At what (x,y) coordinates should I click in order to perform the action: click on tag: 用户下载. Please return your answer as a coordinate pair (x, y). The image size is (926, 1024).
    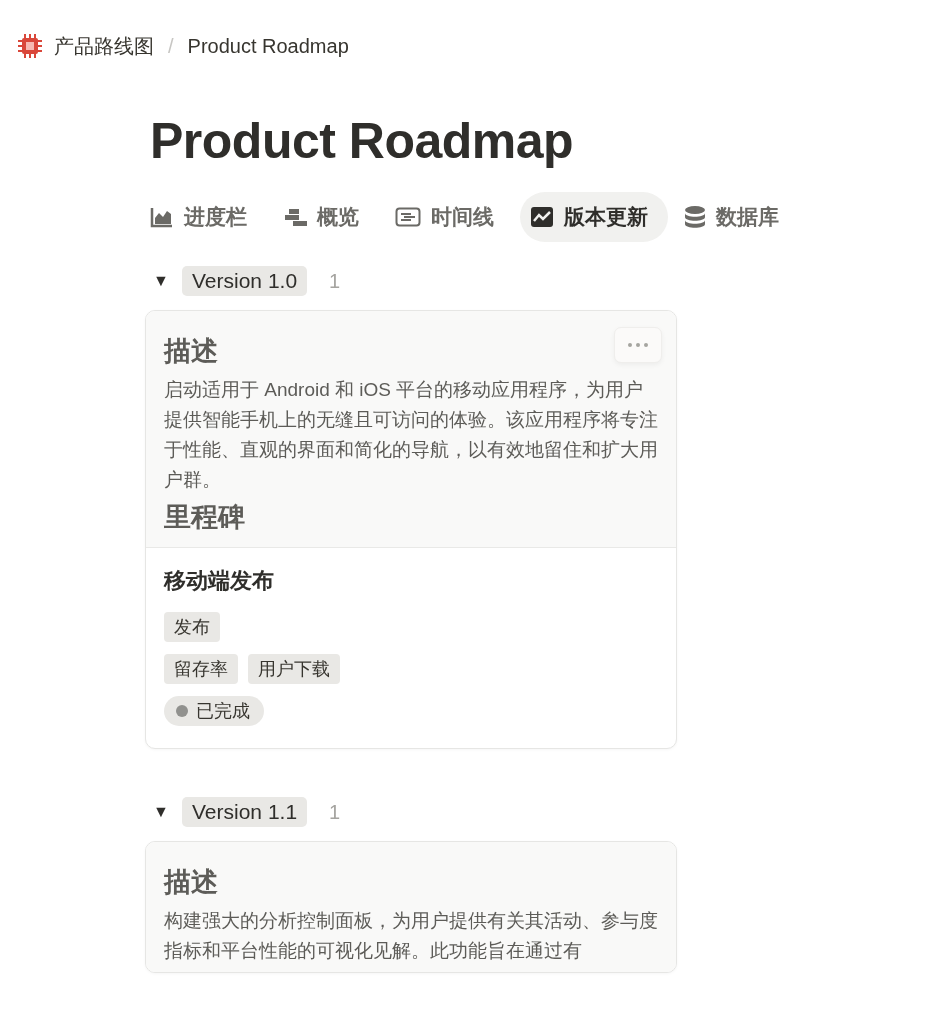
    Looking at the image, I should click on (294, 669).